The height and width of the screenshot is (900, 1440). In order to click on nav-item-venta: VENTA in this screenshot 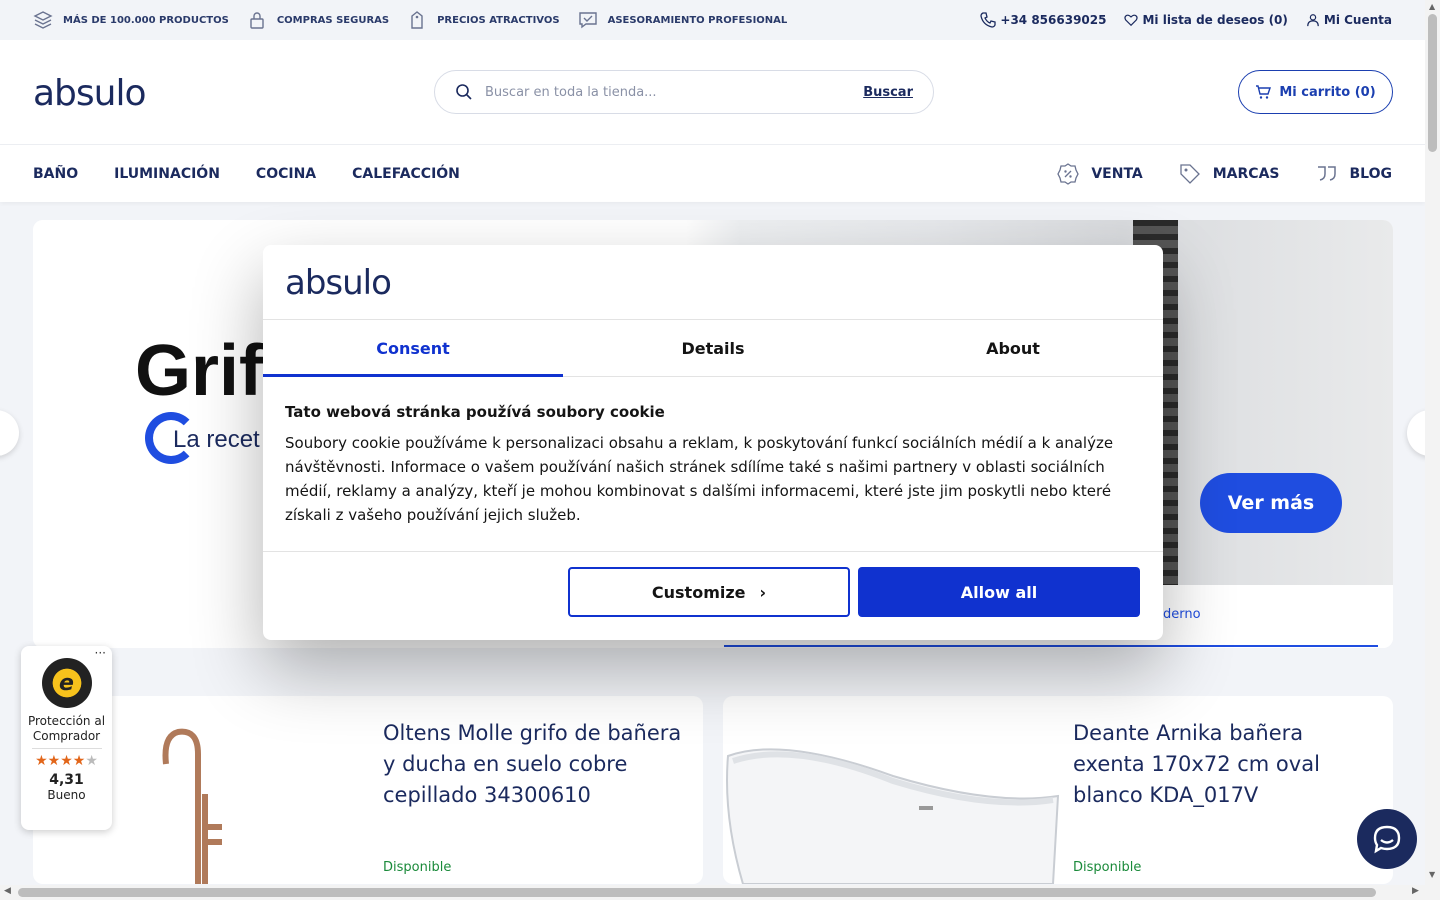, I will do `click(1100, 173)`.